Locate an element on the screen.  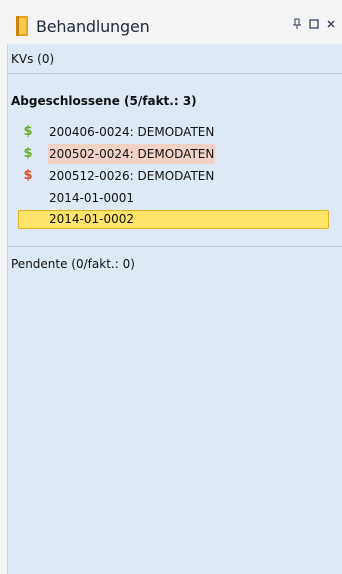
close-button is located at coordinates (331, 25).